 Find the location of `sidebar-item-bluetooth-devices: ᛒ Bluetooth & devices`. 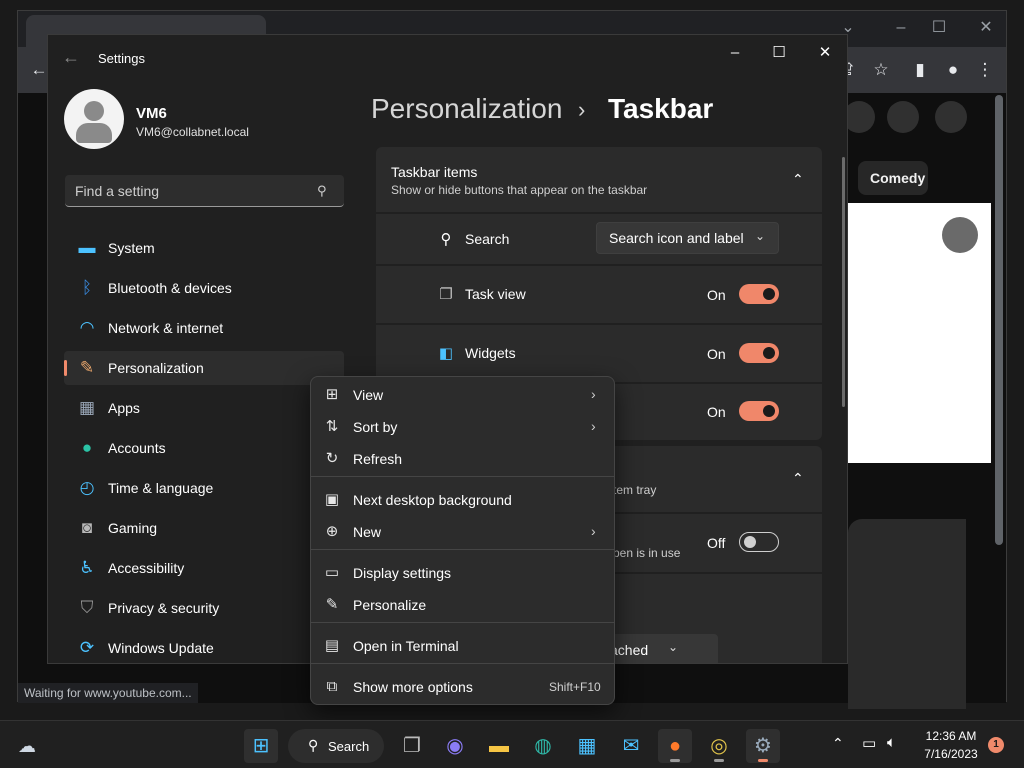

sidebar-item-bluetooth-devices: ᛒ Bluetooth & devices is located at coordinates (204, 288).